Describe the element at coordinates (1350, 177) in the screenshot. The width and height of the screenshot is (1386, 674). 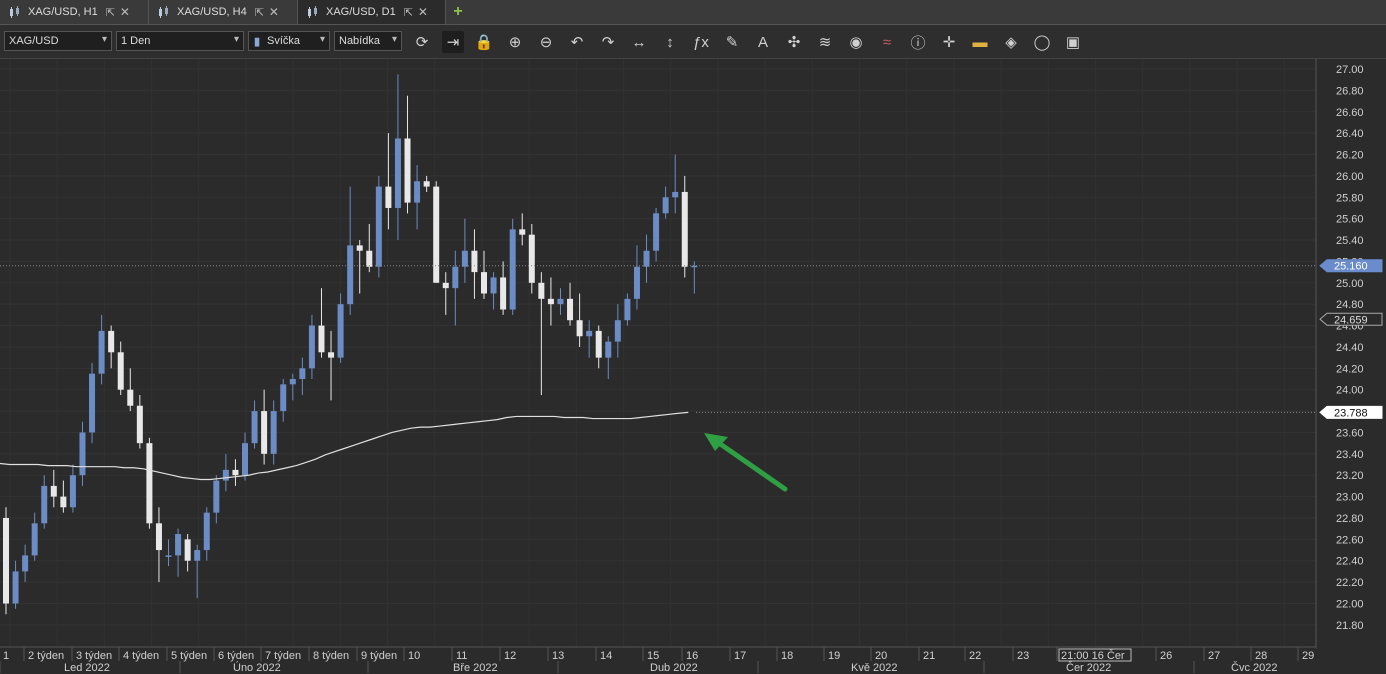
I see `price-tick-label: 26.00` at that location.